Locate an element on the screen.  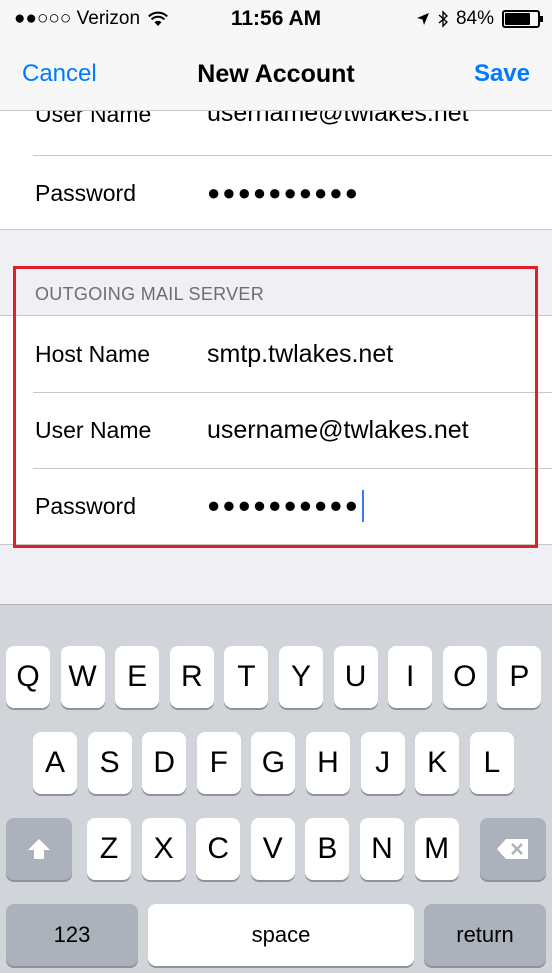
save-button-label: Save is located at coordinates (502, 74).